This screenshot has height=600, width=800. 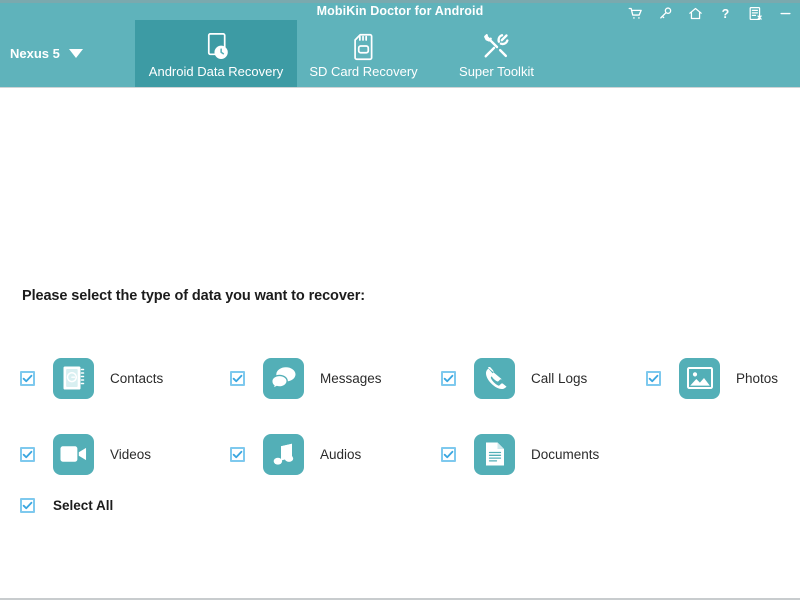 I want to click on tab-label: Android Data Recovery, so click(x=216, y=71).